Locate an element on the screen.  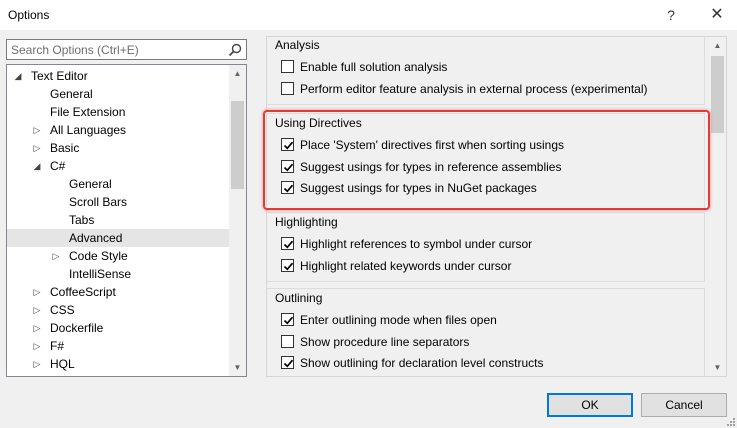
search-icon is located at coordinates (235, 50).